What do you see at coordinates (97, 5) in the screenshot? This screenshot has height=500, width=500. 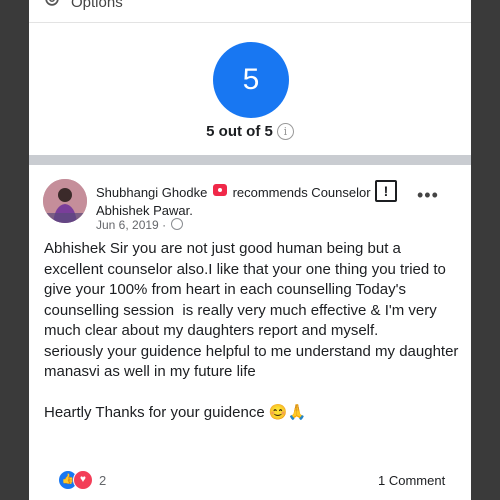 I see `options-label: Options` at bounding box center [97, 5].